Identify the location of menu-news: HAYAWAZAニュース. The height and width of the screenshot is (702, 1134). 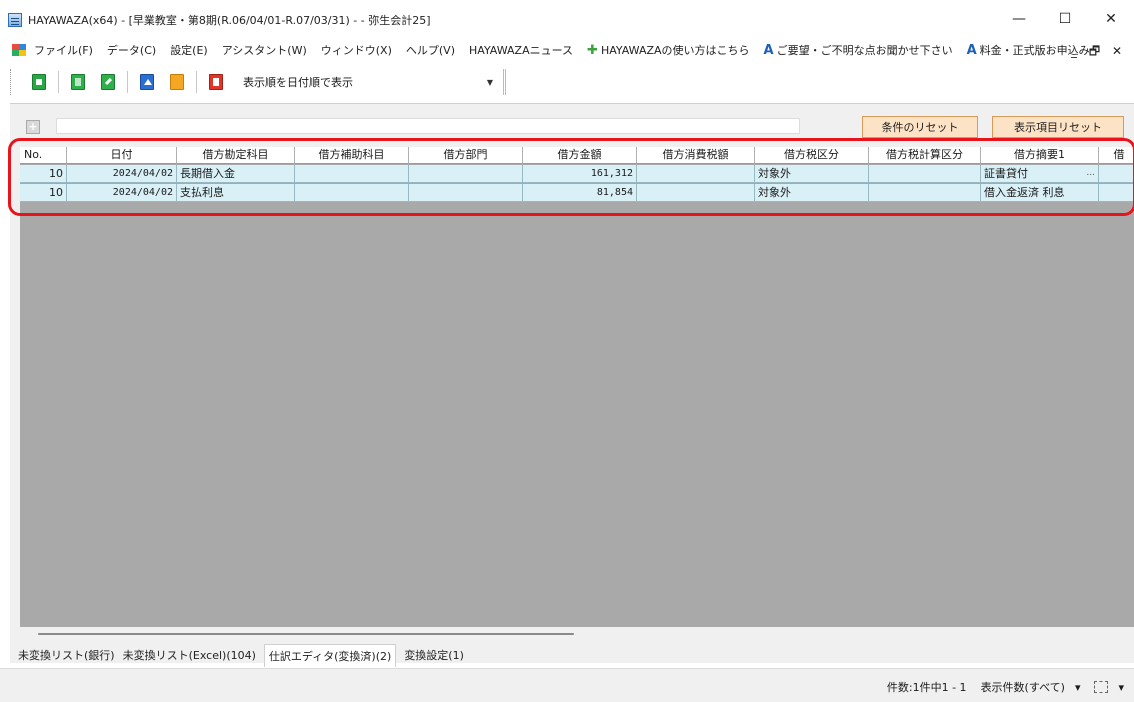
(521, 50).